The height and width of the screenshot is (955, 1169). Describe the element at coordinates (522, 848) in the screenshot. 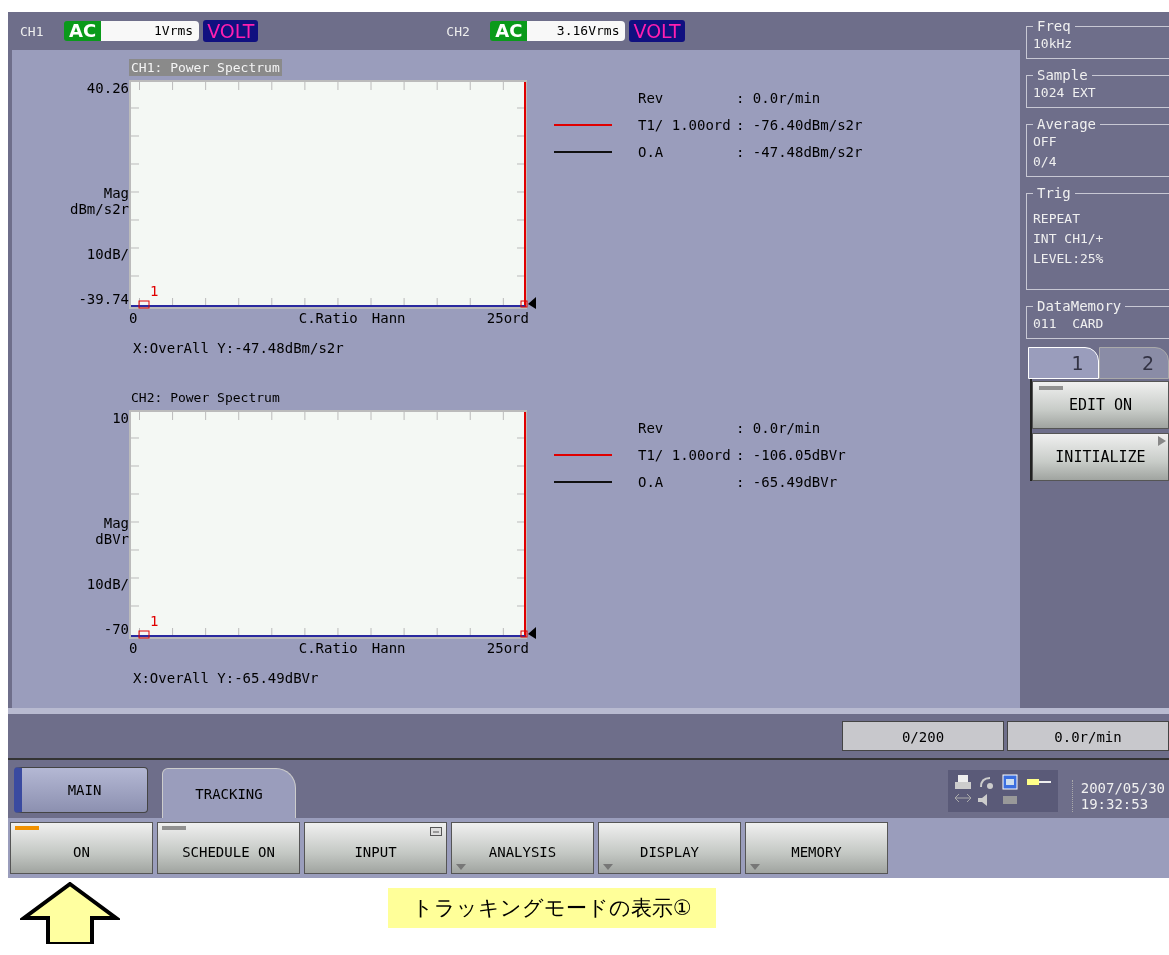

I see `soft-key: ANALYSIS` at that location.